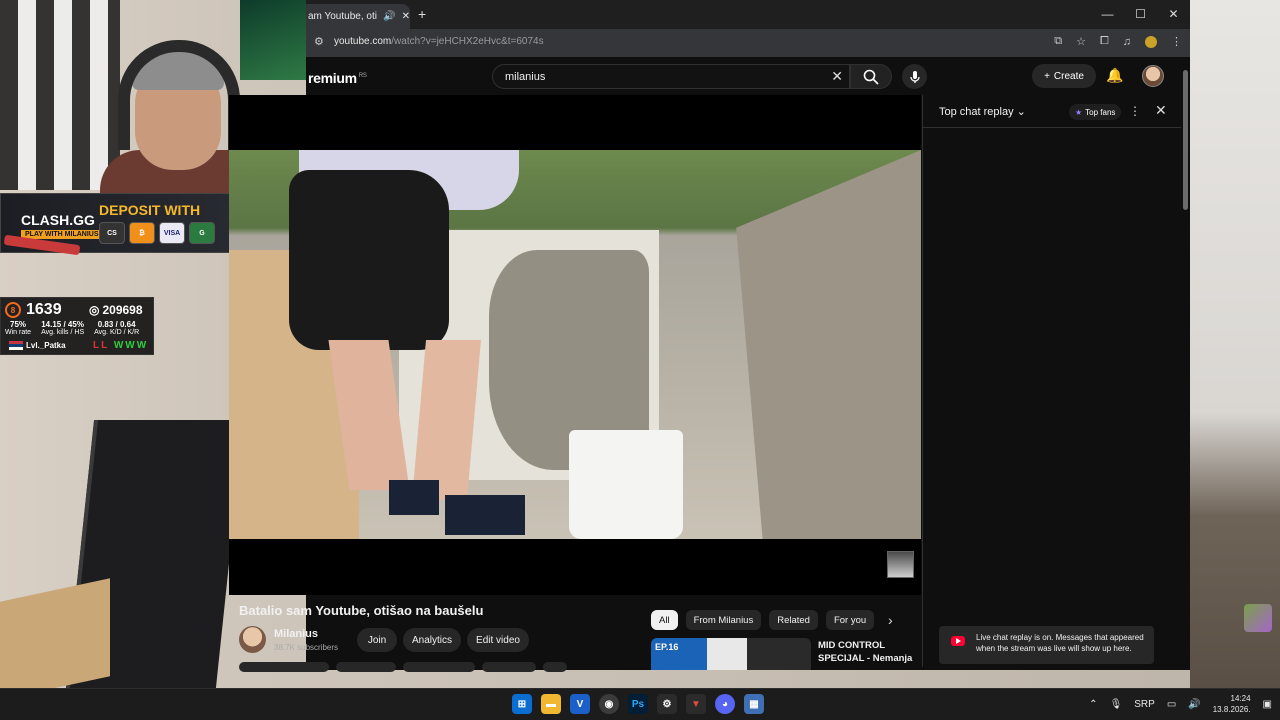 The width and height of the screenshot is (1280, 720). What do you see at coordinates (763, 620) in the screenshot?
I see `recommendation-filters: All From Milanius Related For you` at bounding box center [763, 620].